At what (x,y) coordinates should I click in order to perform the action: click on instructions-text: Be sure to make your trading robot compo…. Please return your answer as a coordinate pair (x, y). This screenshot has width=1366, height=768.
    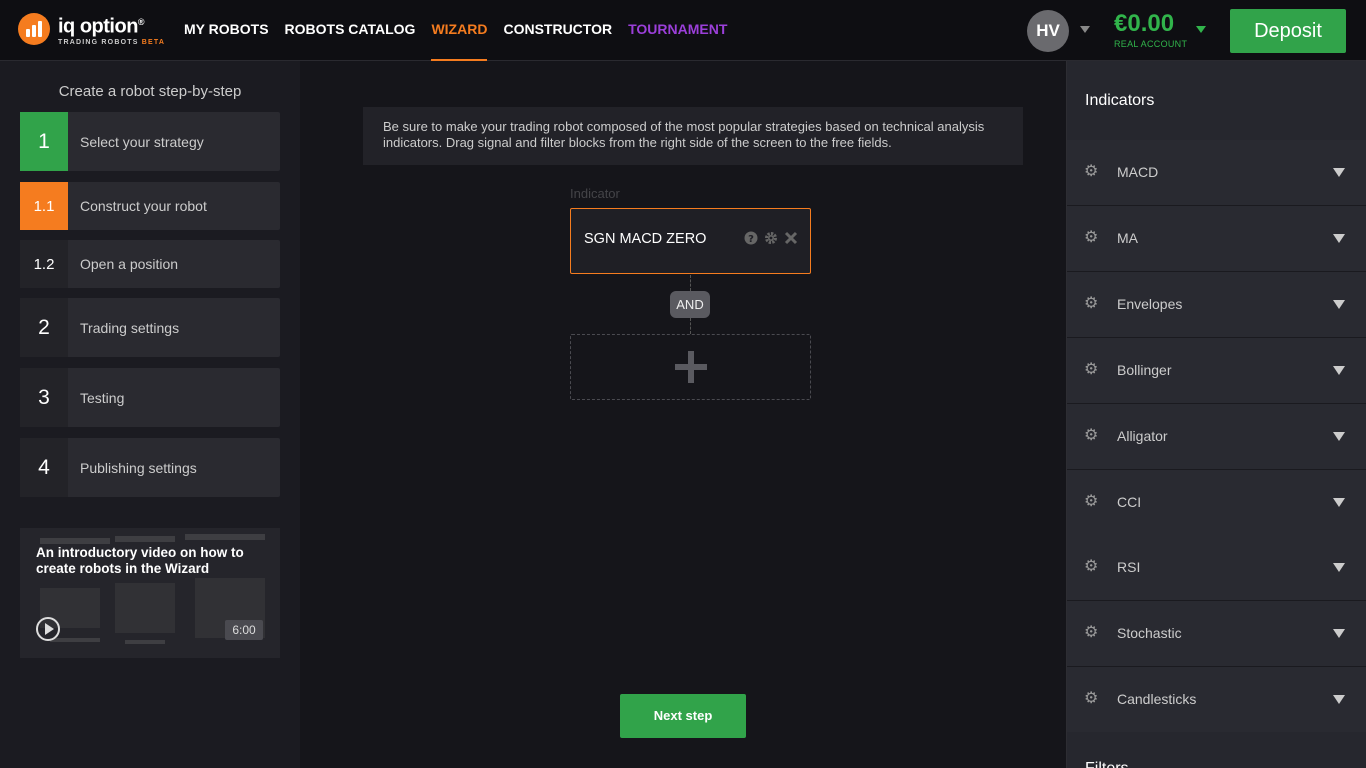
    Looking at the image, I should click on (693, 136).